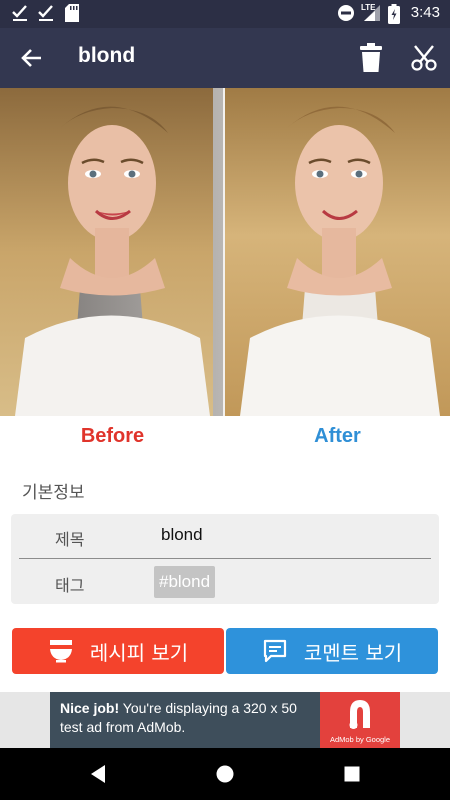 The height and width of the screenshot is (800, 450). What do you see at coordinates (225, 58) in the screenshot?
I see `app-bar: blond` at bounding box center [225, 58].